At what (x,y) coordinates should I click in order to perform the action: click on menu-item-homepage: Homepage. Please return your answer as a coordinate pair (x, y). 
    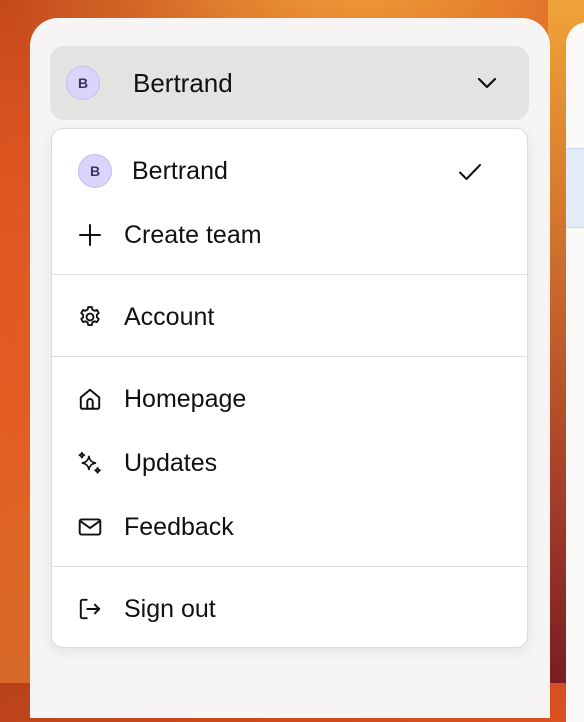
    Looking at the image, I should click on (289, 399).